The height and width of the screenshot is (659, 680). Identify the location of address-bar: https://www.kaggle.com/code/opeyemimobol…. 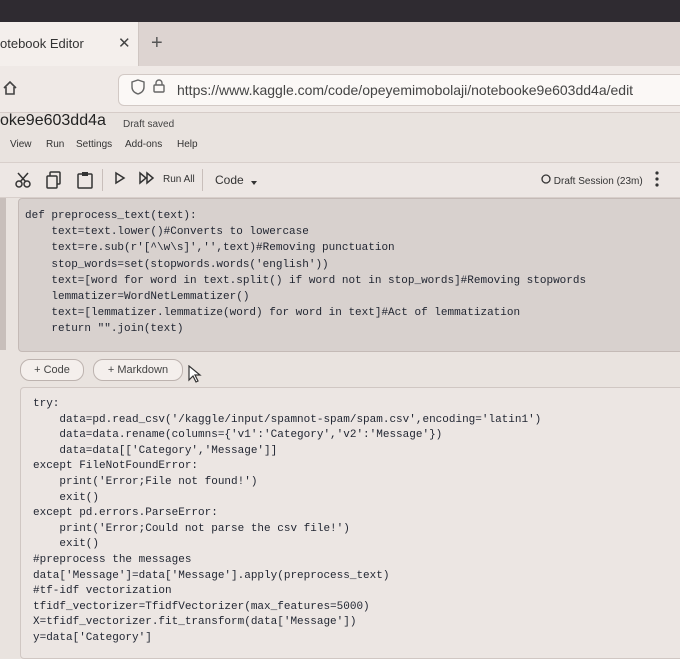
(399, 90).